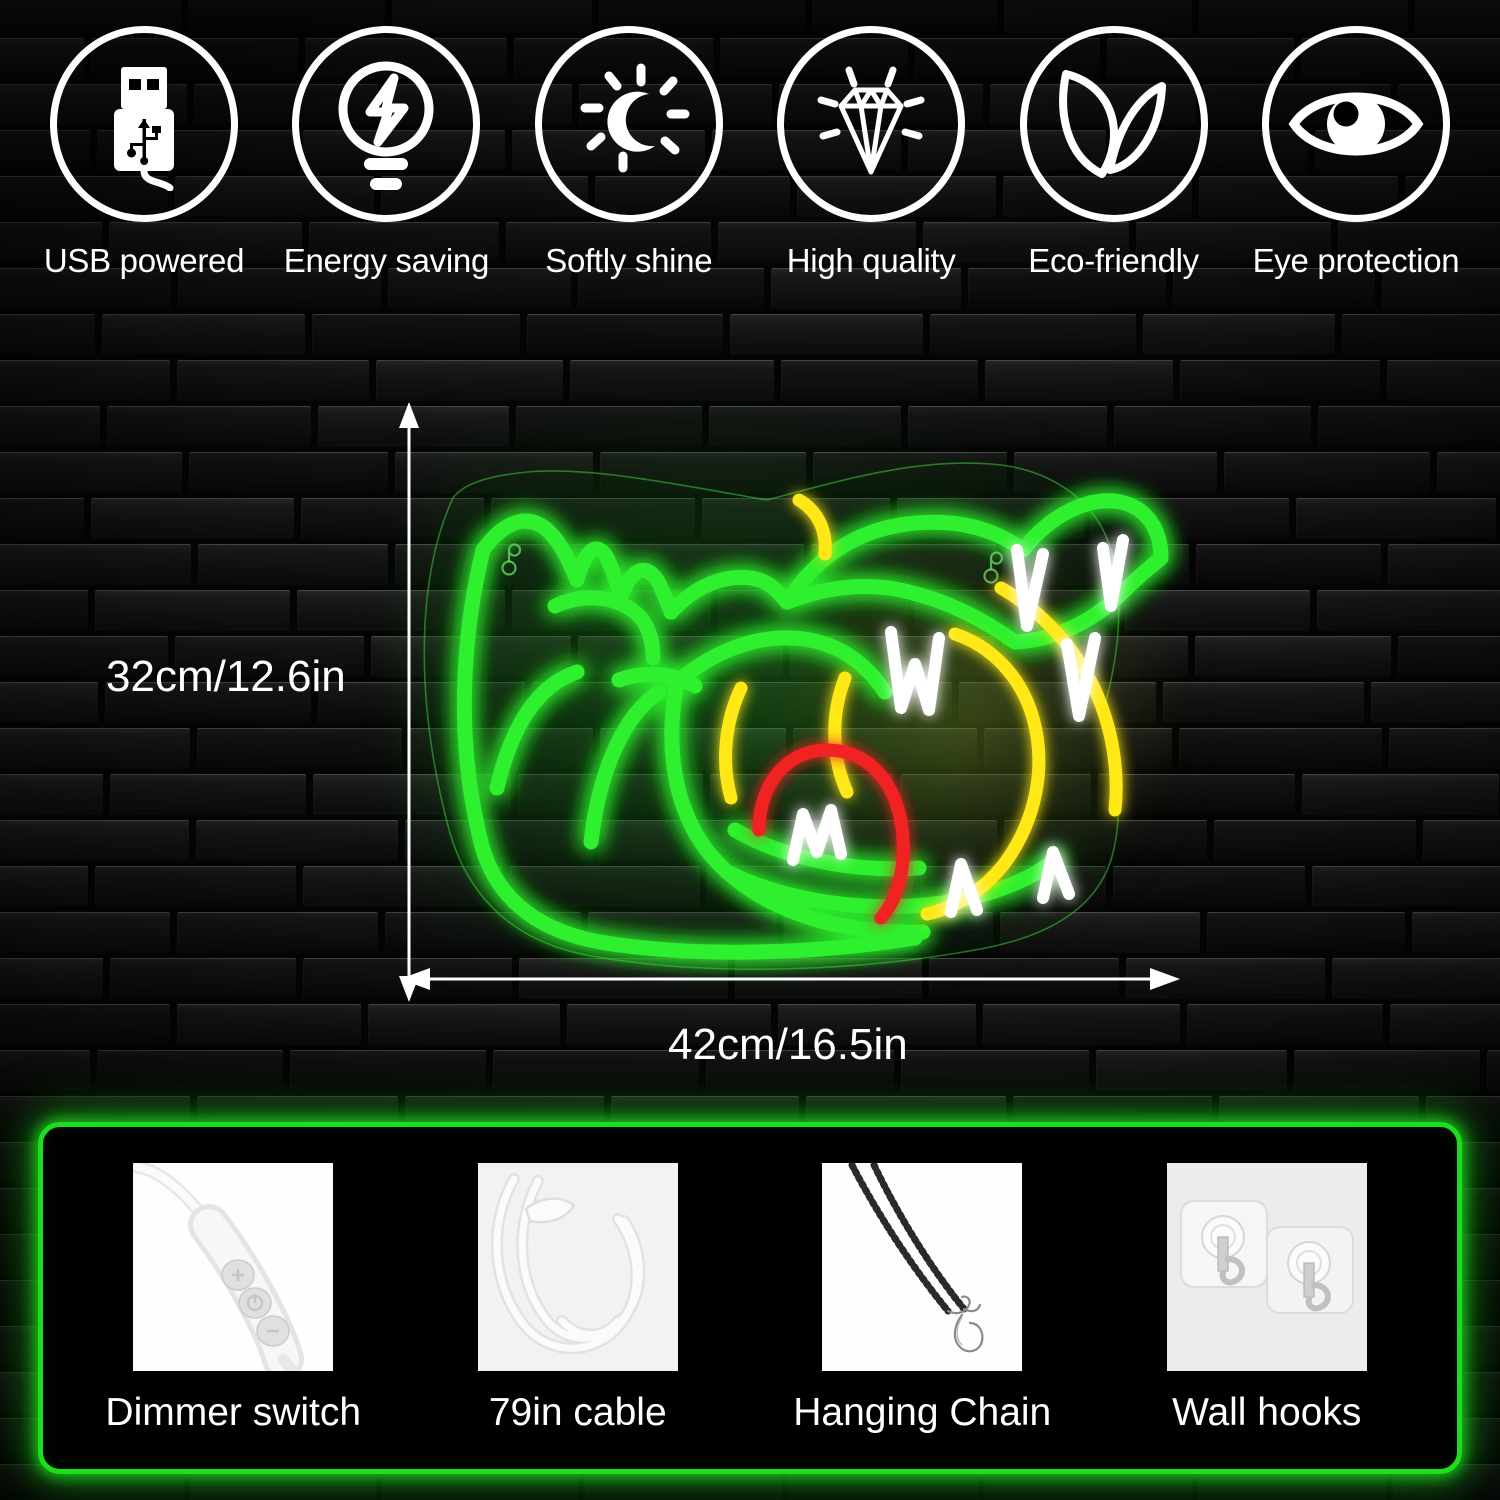  I want to click on feature-eco-friendly: Eco-friendly, so click(1114, 153).